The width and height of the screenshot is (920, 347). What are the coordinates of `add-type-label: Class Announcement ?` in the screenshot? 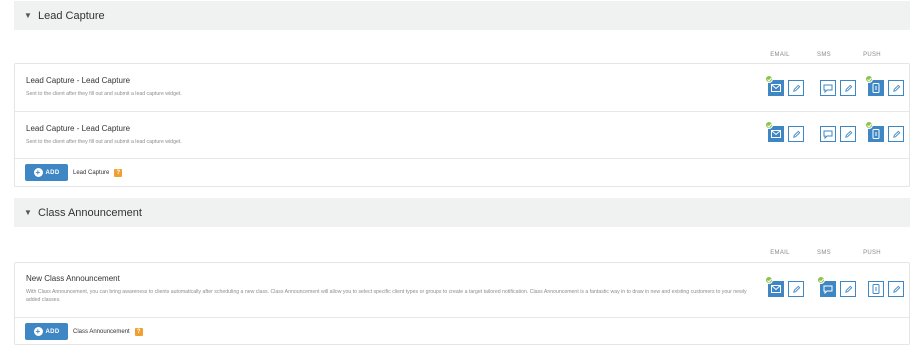 It's located at (108, 332).